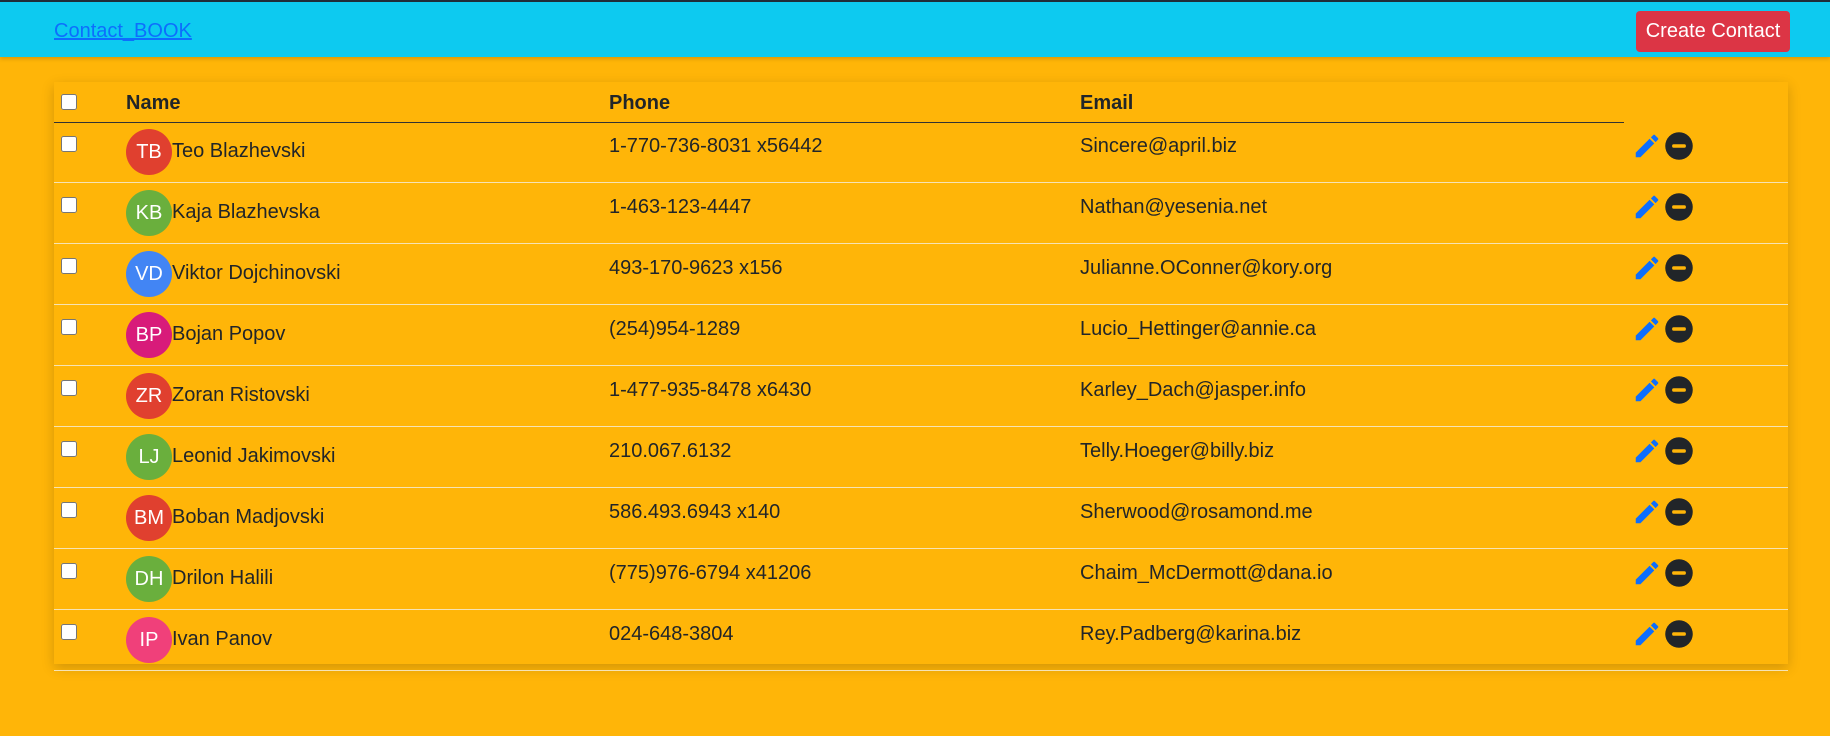 The image size is (1830, 736). I want to click on contact-phone: 1-463-123-4447, so click(680, 207).